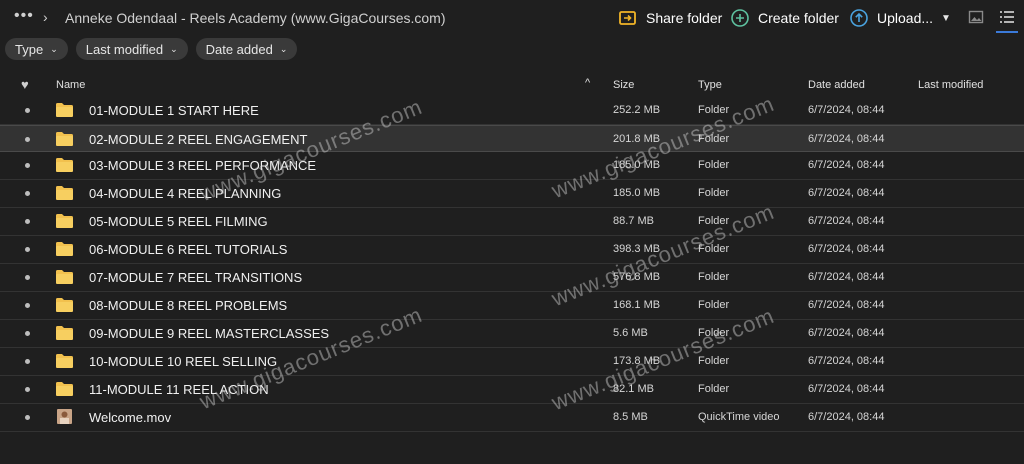 The image size is (1024, 464). Describe the element at coordinates (203, 165) in the screenshot. I see `file-name: 03-MODULE 3 REEL PERFORMANCE` at that location.